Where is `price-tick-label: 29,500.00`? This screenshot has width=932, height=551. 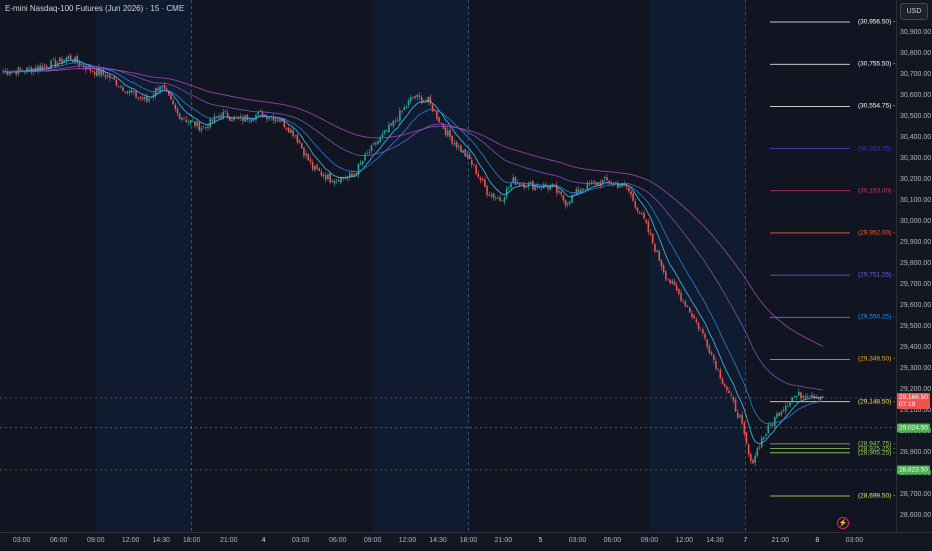
price-tick-label: 29,500.00 is located at coordinates (916, 326).